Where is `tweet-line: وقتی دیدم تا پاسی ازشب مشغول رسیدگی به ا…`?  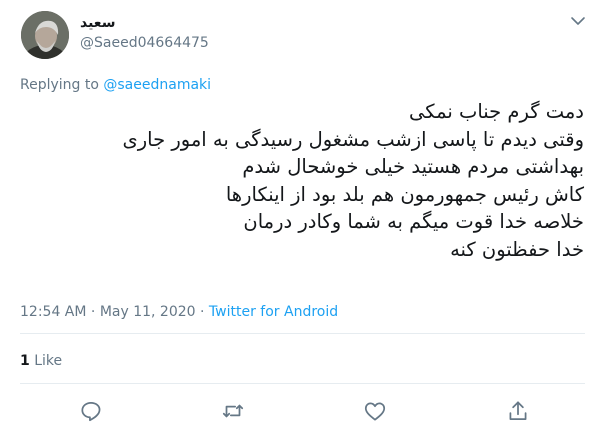 tweet-line: وقتی دیدم تا پاسی ازشب مشغول رسیدگی به ا… is located at coordinates (353, 139).